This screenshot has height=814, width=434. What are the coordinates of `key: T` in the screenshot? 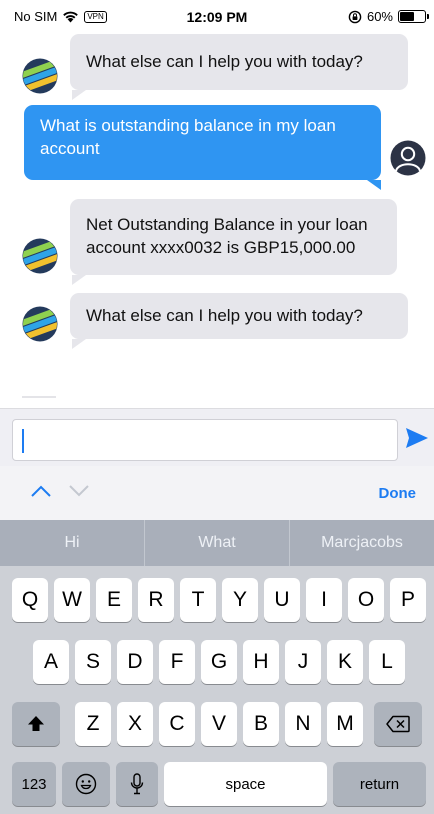 It's located at (198, 600).